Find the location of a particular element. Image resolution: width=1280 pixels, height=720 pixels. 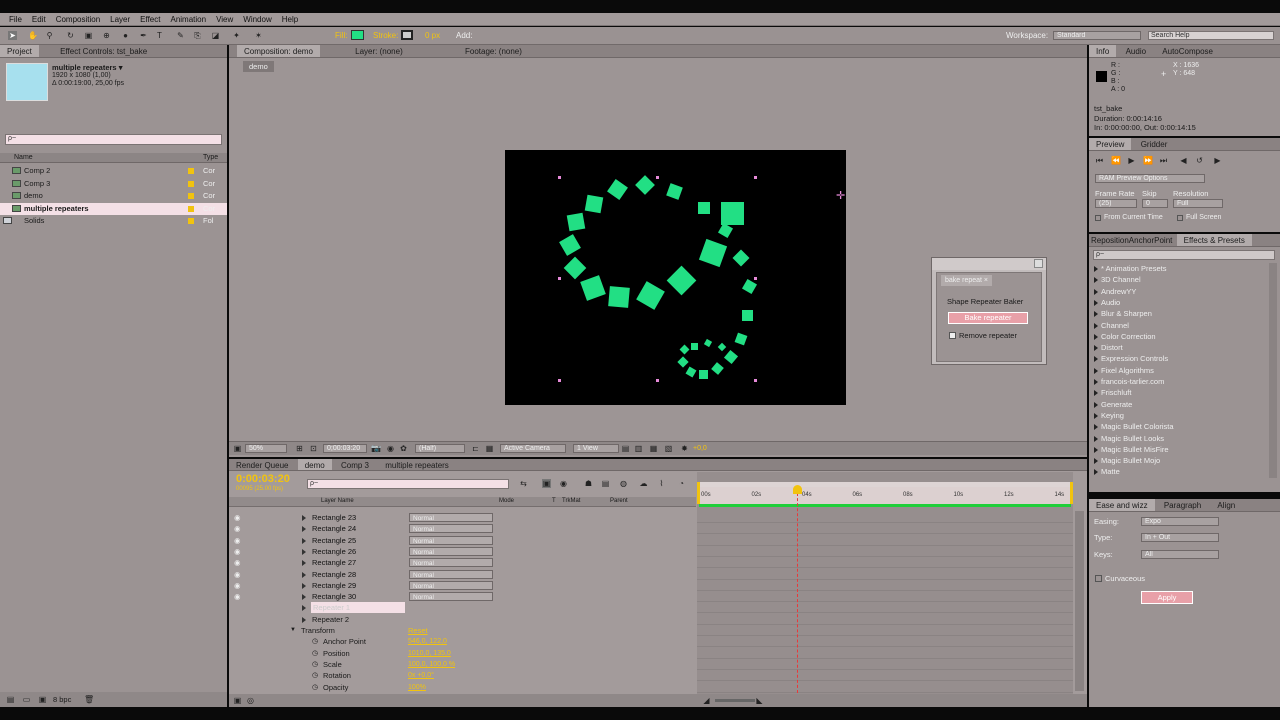

snapshot-icon: 📷 is located at coordinates (376, 448).